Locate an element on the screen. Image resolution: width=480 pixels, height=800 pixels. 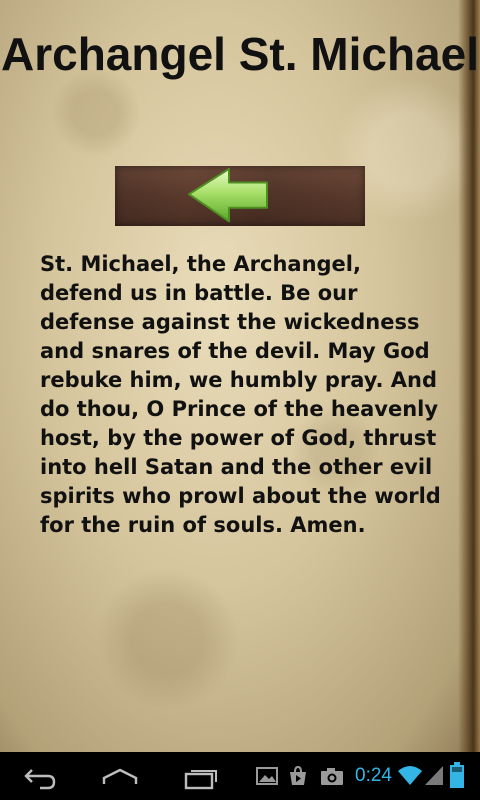
battery-icon is located at coordinates (457, 775).